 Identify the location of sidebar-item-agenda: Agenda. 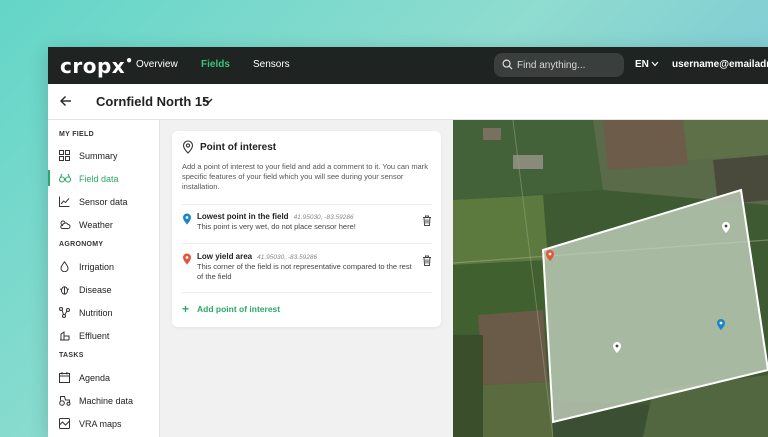
(104, 378).